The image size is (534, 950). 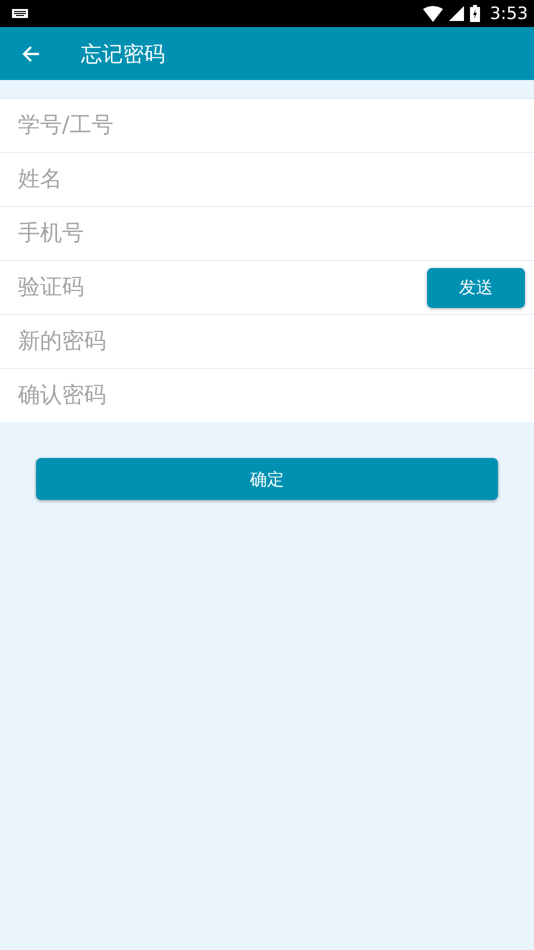 What do you see at coordinates (31, 53) in the screenshot?
I see `back-arrow-icon` at bounding box center [31, 53].